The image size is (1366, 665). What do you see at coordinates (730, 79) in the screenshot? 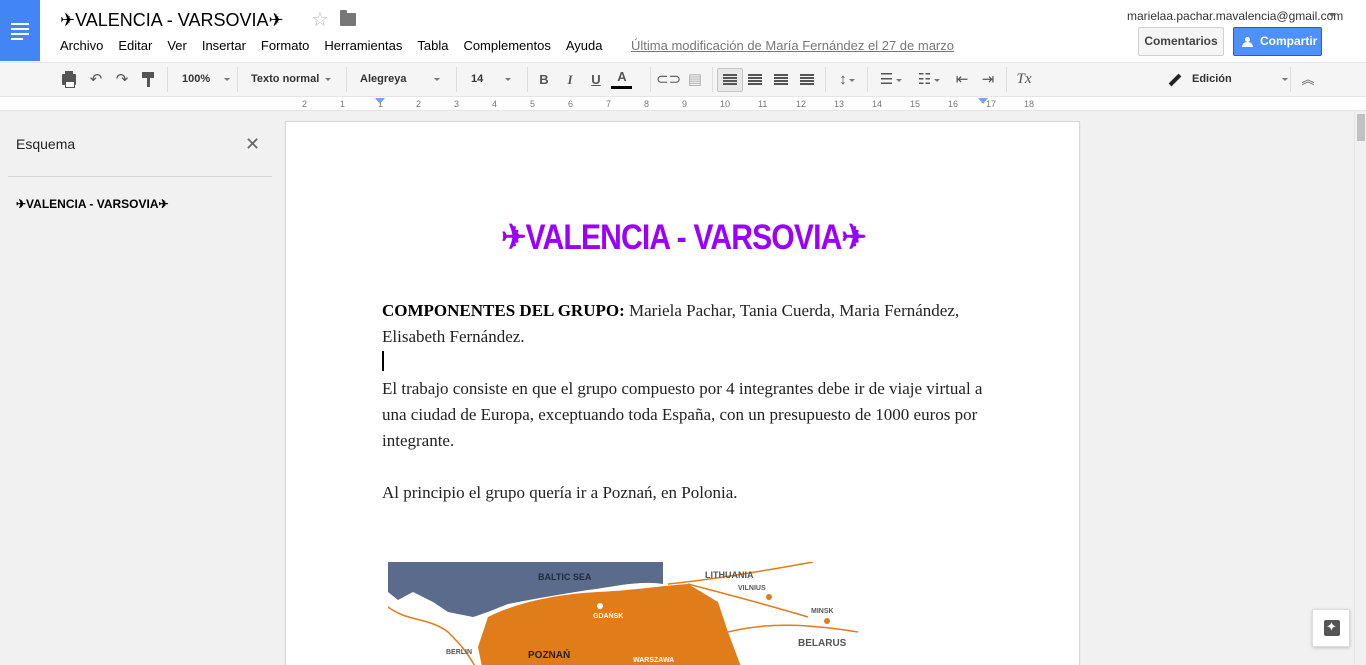
I see `align-left-icon` at bounding box center [730, 79].